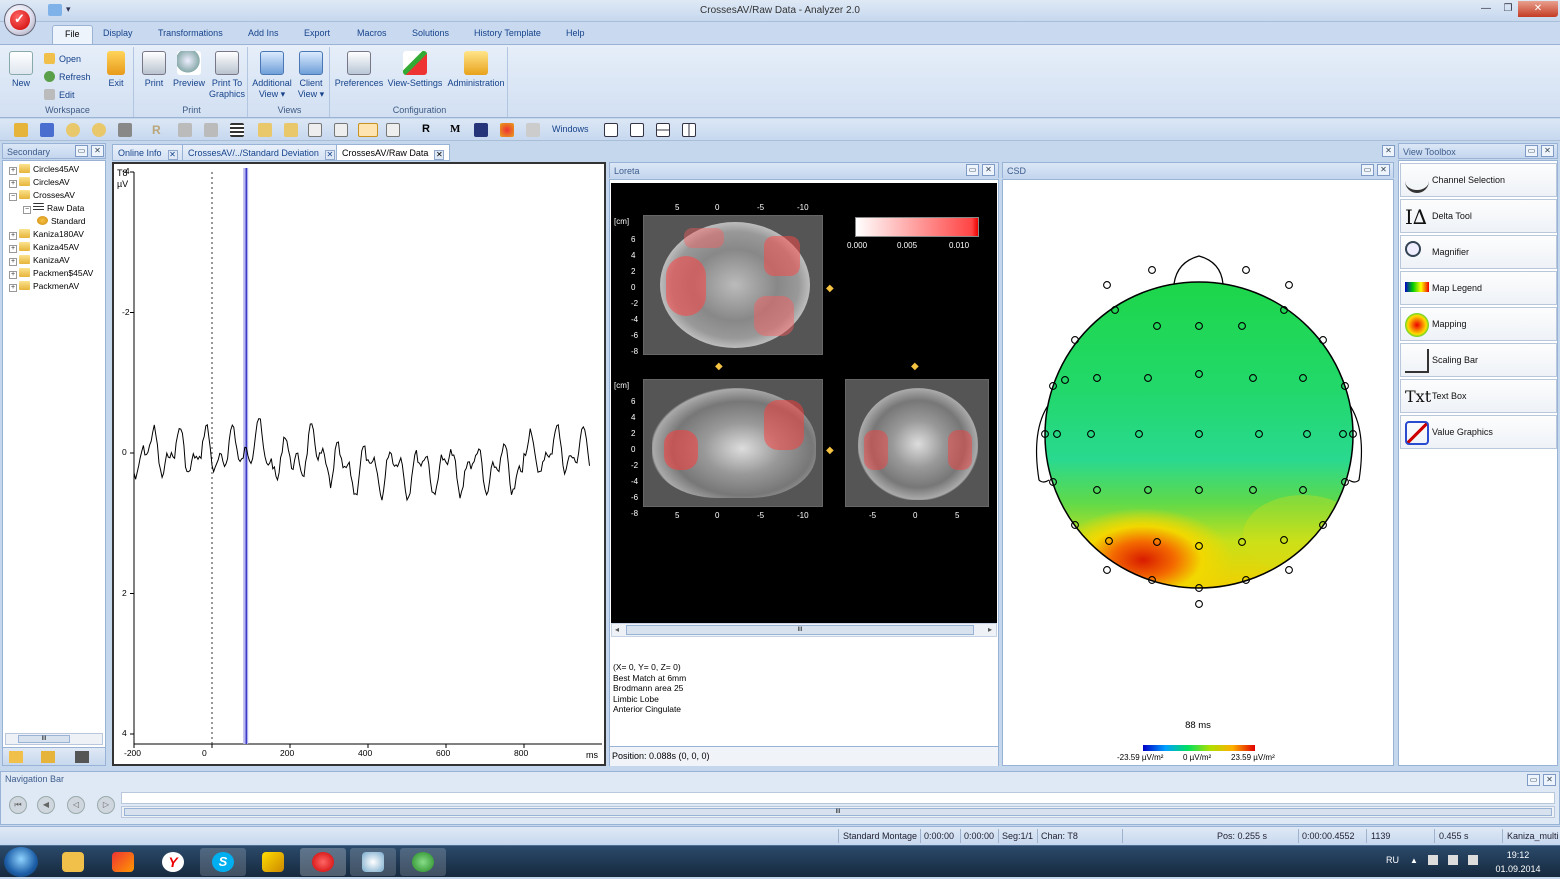  Describe the element at coordinates (988, 170) in the screenshot. I see `loreta-close-button: ✕` at that location.